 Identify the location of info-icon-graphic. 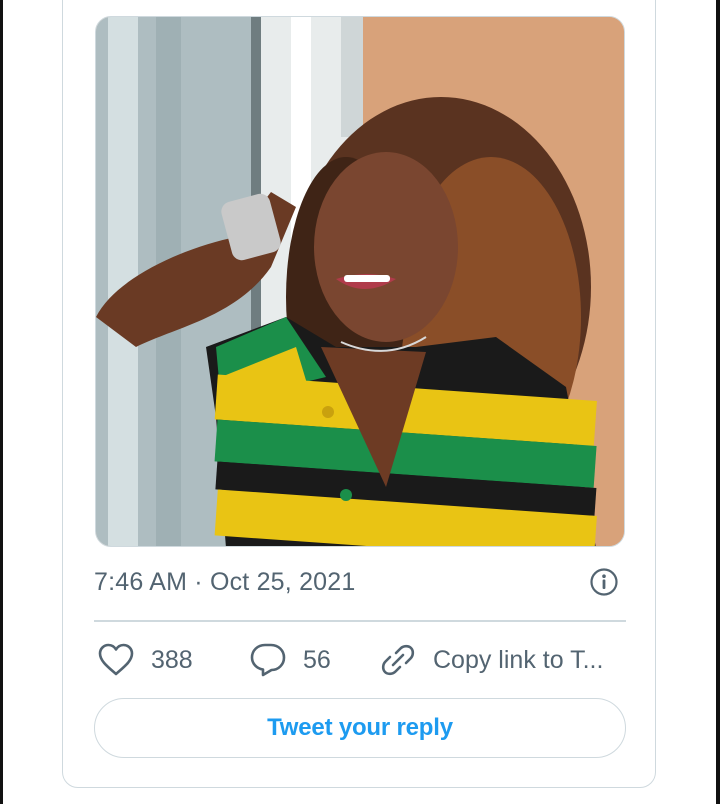
(604, 582).